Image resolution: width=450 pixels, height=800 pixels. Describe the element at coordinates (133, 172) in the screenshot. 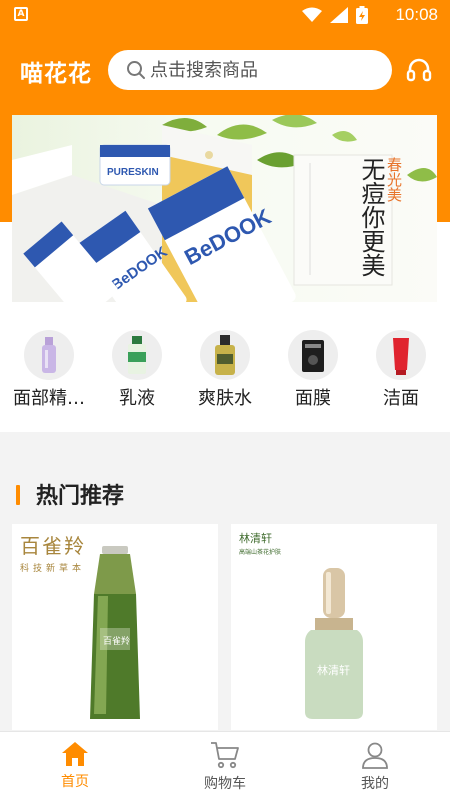

I see `svg-text: PURESKIN` at that location.